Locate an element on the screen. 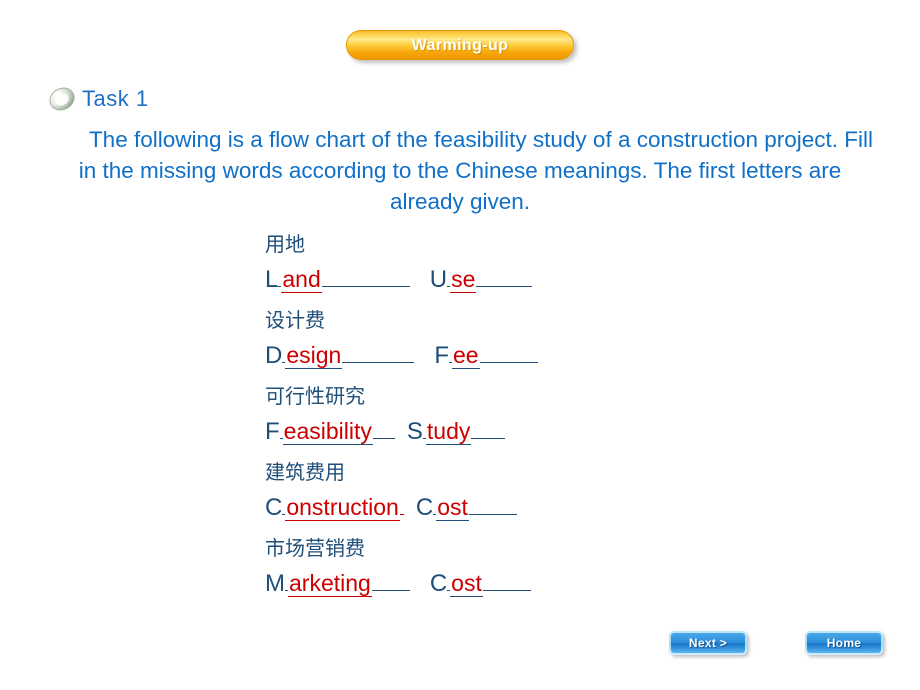 Image resolution: width=920 pixels, height=690 pixels. warming-up-banner: Warming-up is located at coordinates (460, 45).